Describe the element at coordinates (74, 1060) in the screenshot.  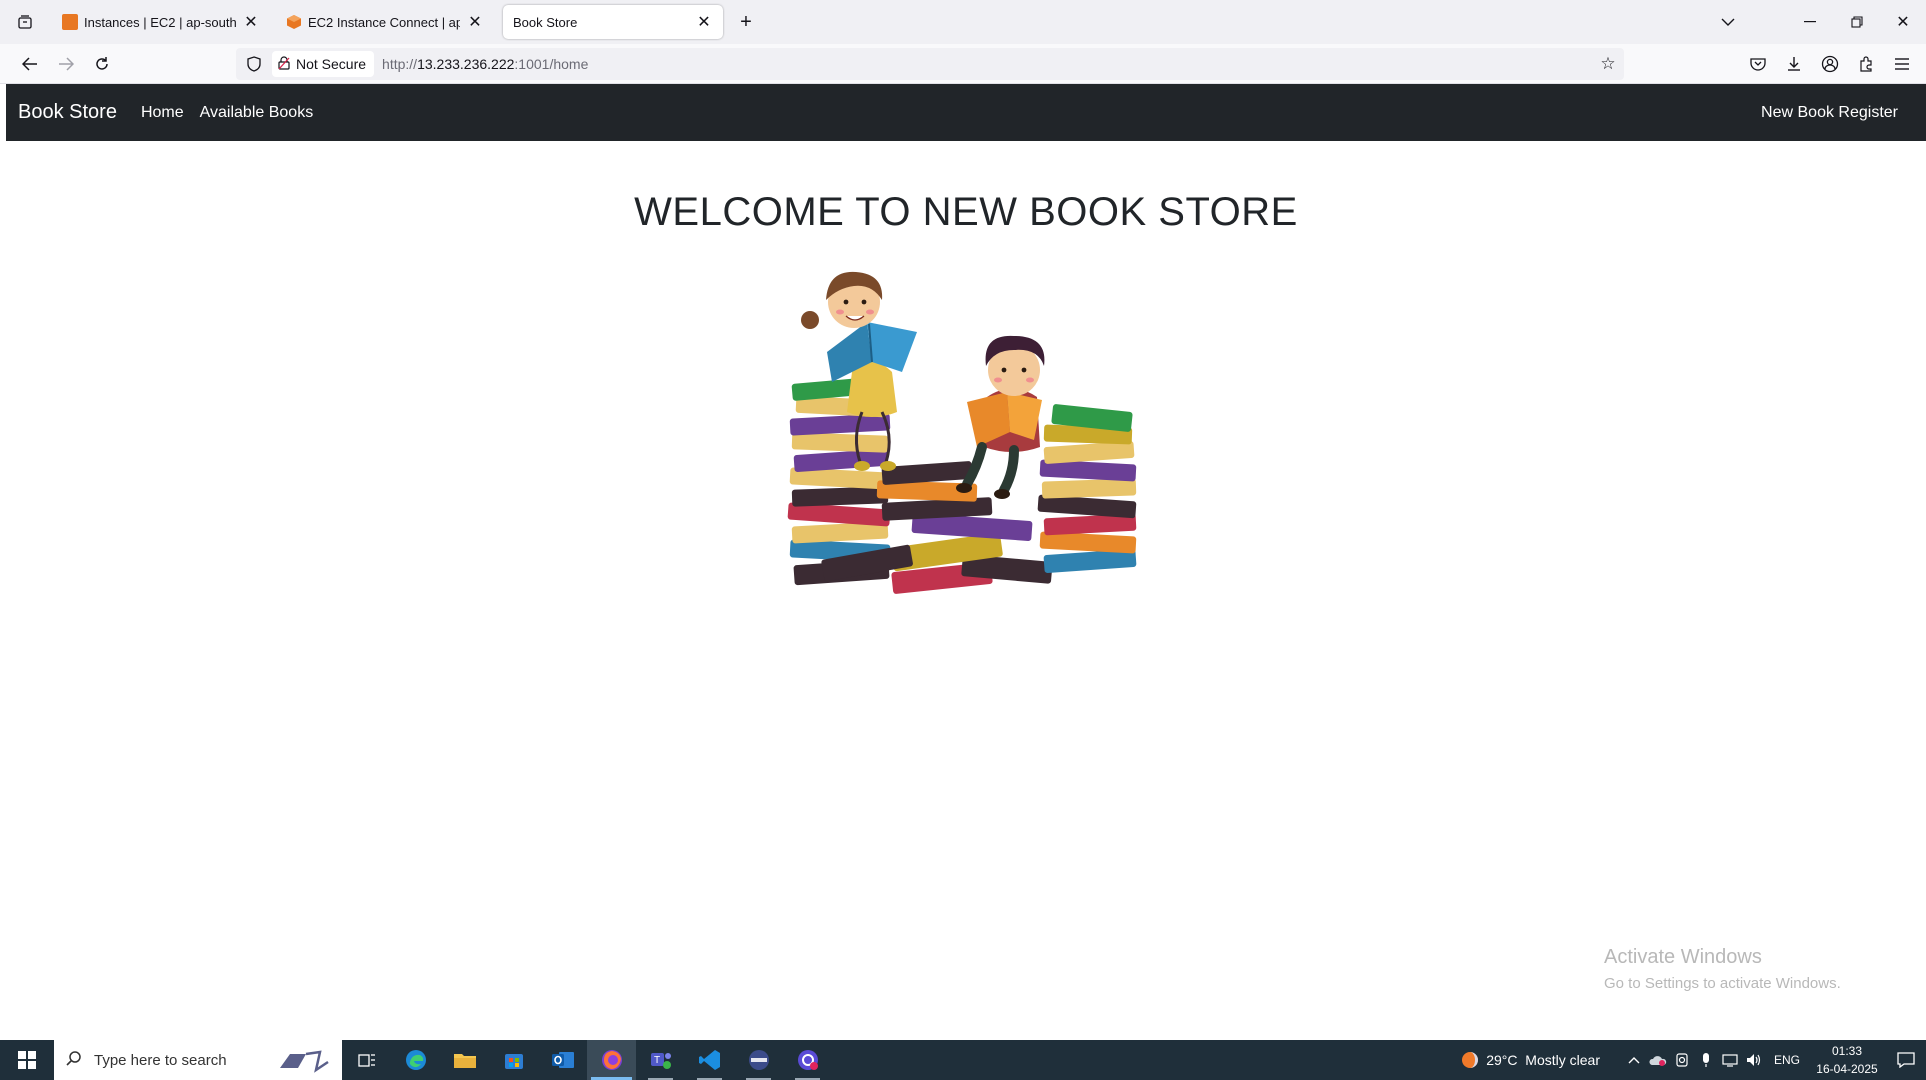
I see `search-icon` at that location.